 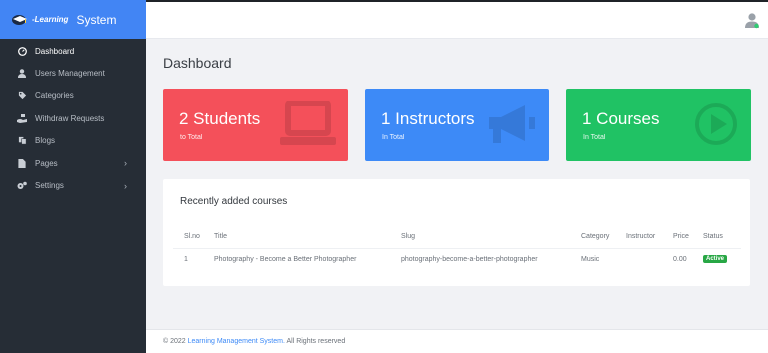 What do you see at coordinates (46, 163) in the screenshot?
I see `sidebar-item-label: Pages` at bounding box center [46, 163].